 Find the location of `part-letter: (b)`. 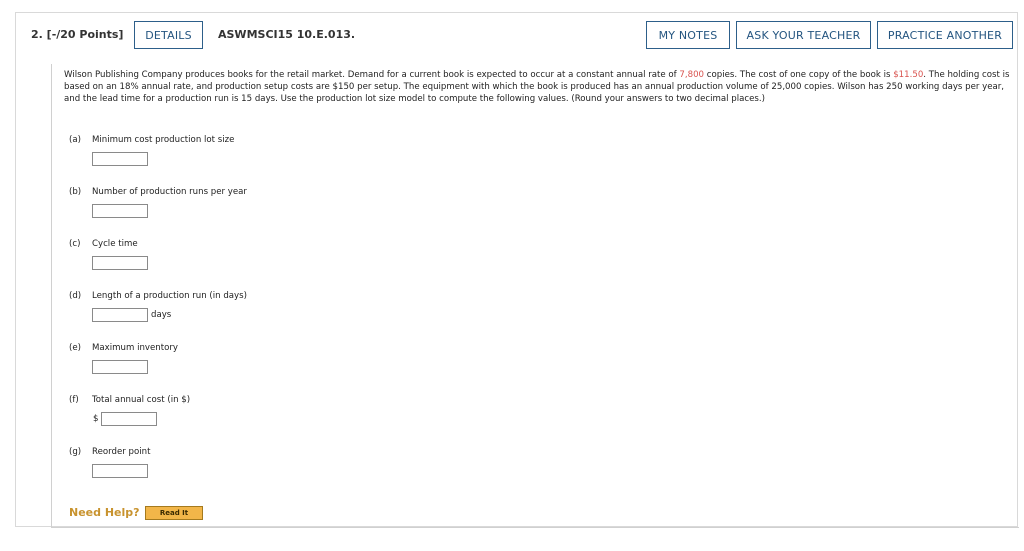

part-letter: (b) is located at coordinates (75, 192).